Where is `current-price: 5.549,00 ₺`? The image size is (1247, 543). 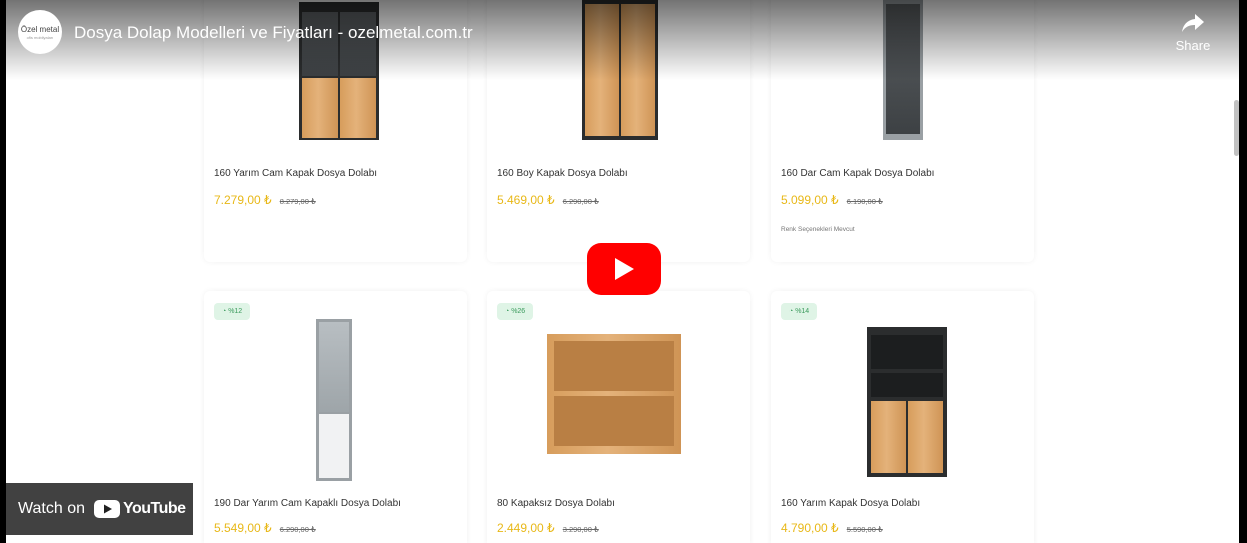
current-price: 5.549,00 ₺ is located at coordinates (243, 528).